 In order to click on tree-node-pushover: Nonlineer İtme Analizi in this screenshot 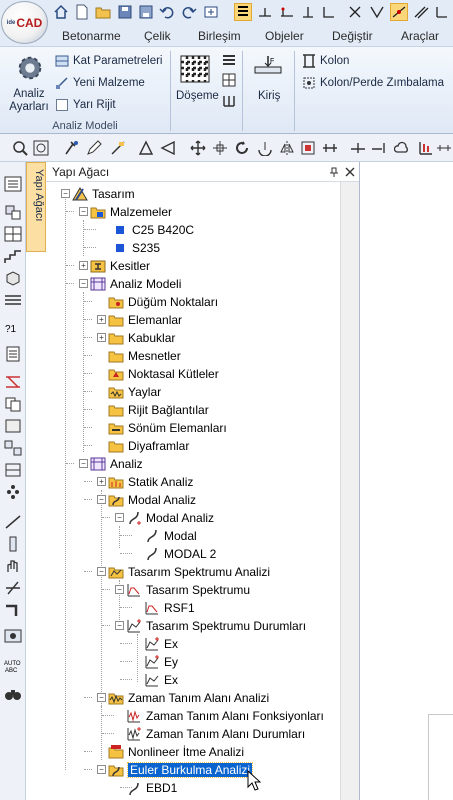, I will do `click(176, 752)`.